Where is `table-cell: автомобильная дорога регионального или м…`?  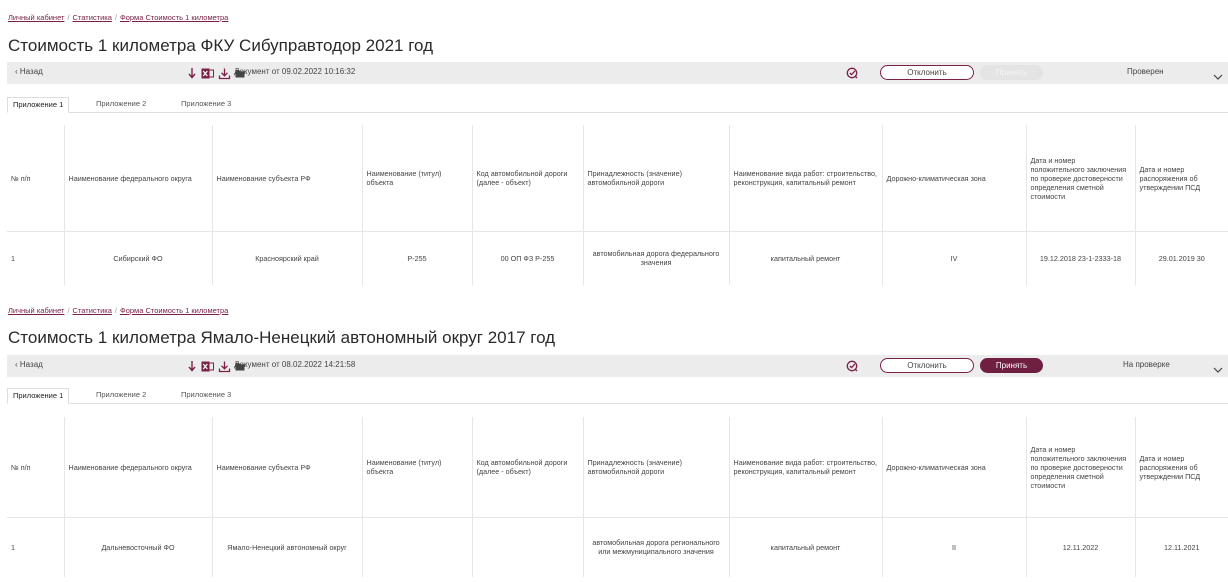 table-cell: автомобильная дорога регионального или м… is located at coordinates (656, 547).